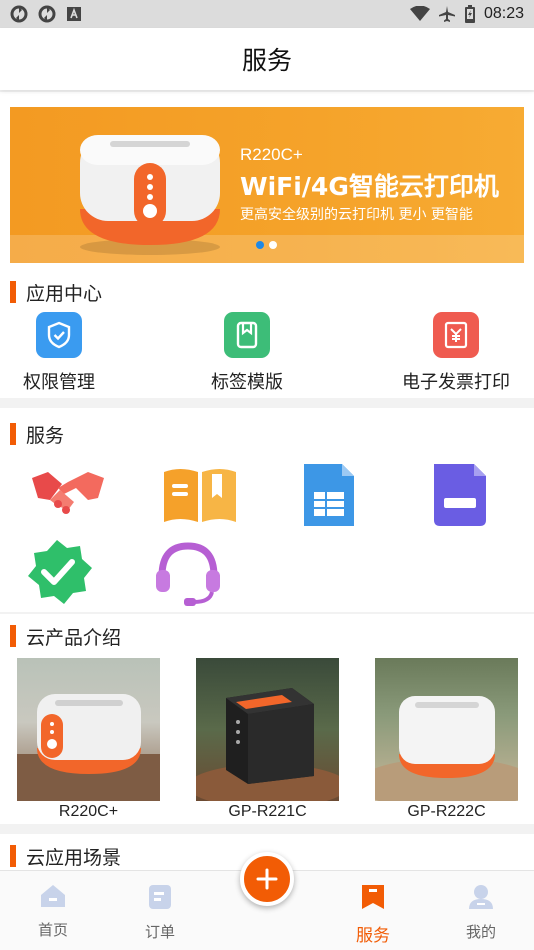  I want to click on handshake-icon, so click(68, 493).